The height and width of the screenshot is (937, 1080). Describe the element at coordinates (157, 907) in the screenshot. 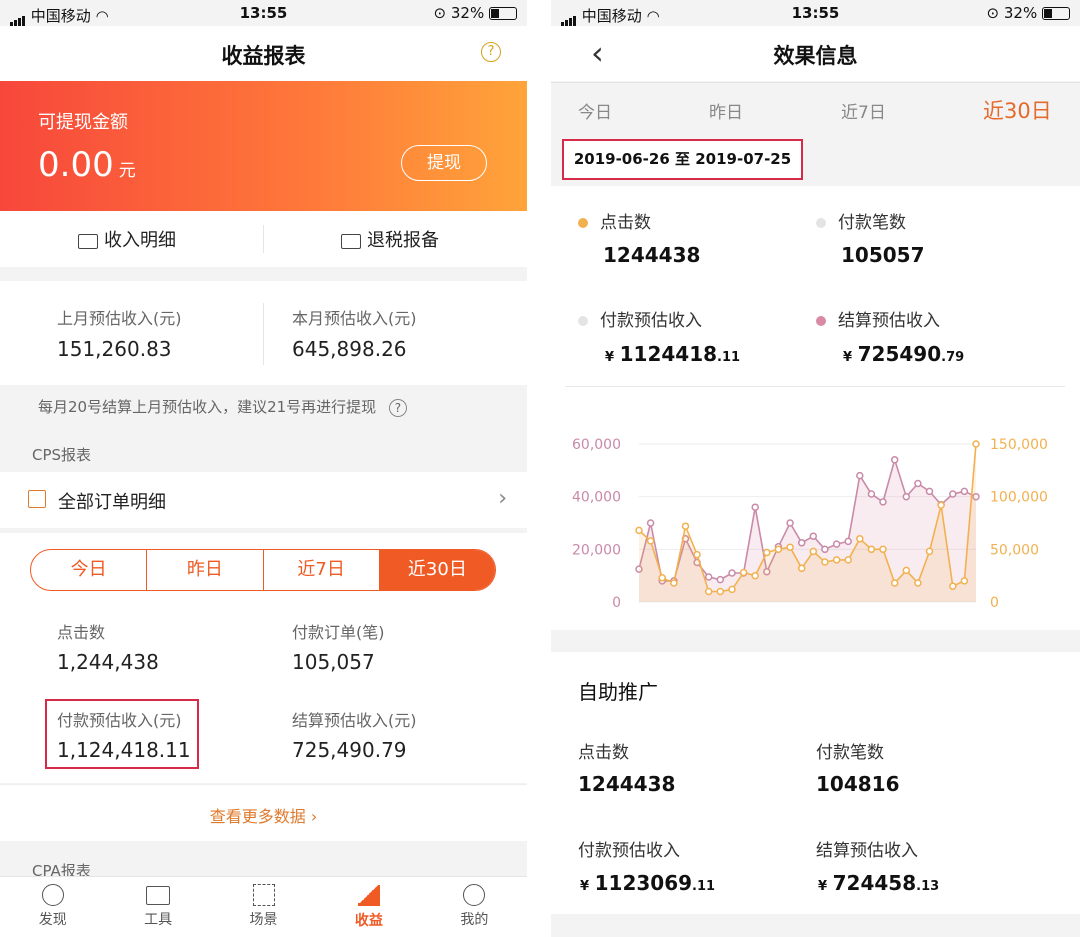

I see `tab-tools: 工具` at that location.